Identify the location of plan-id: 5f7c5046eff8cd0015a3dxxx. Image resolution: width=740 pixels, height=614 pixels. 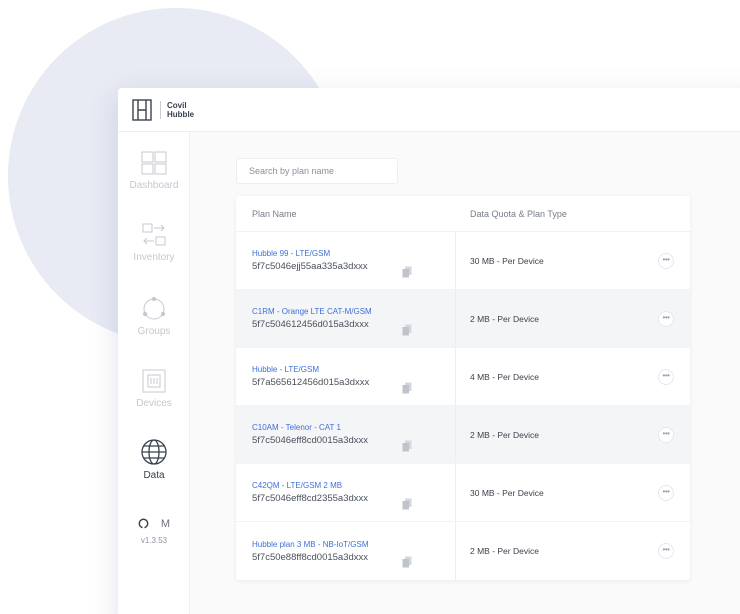
(310, 440).